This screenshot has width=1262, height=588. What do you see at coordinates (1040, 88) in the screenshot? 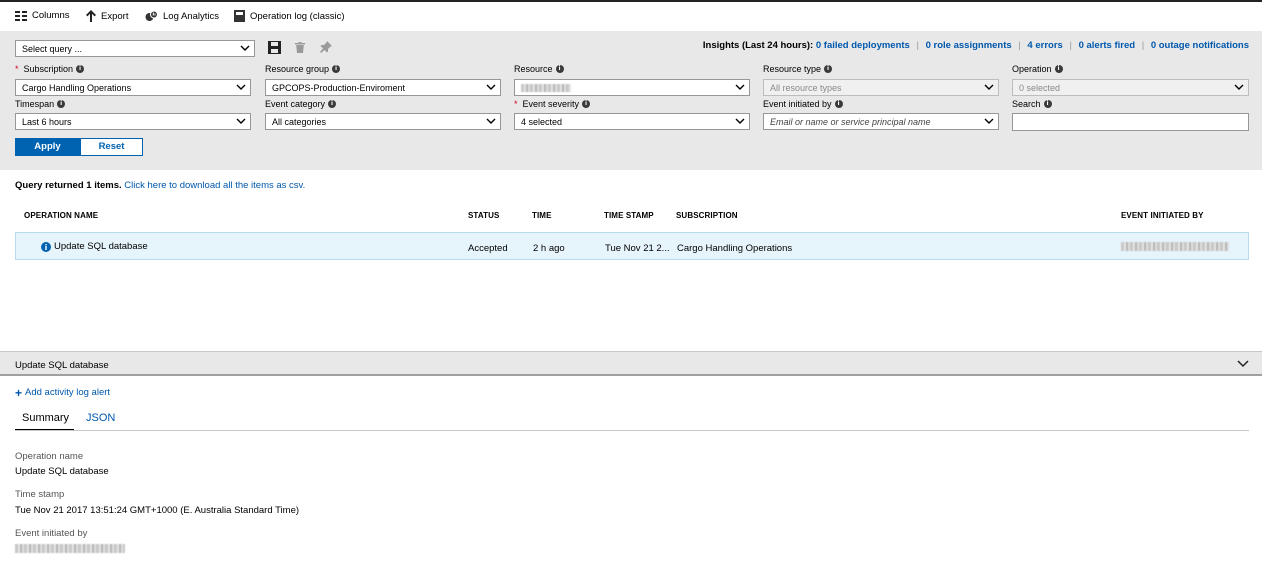
I see `operation-value: 0 selected` at bounding box center [1040, 88].